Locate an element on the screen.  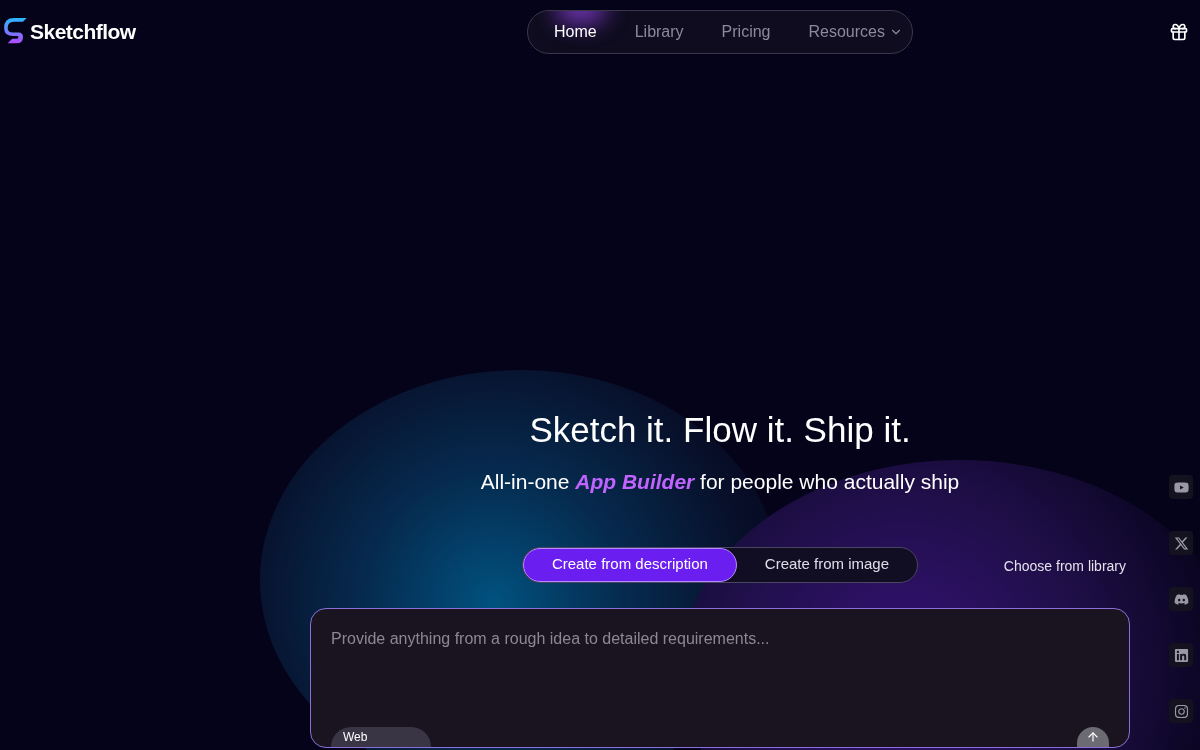
hero-subtitle: All-in-one App Builder for people who actually ship is located at coordinates (720, 482).